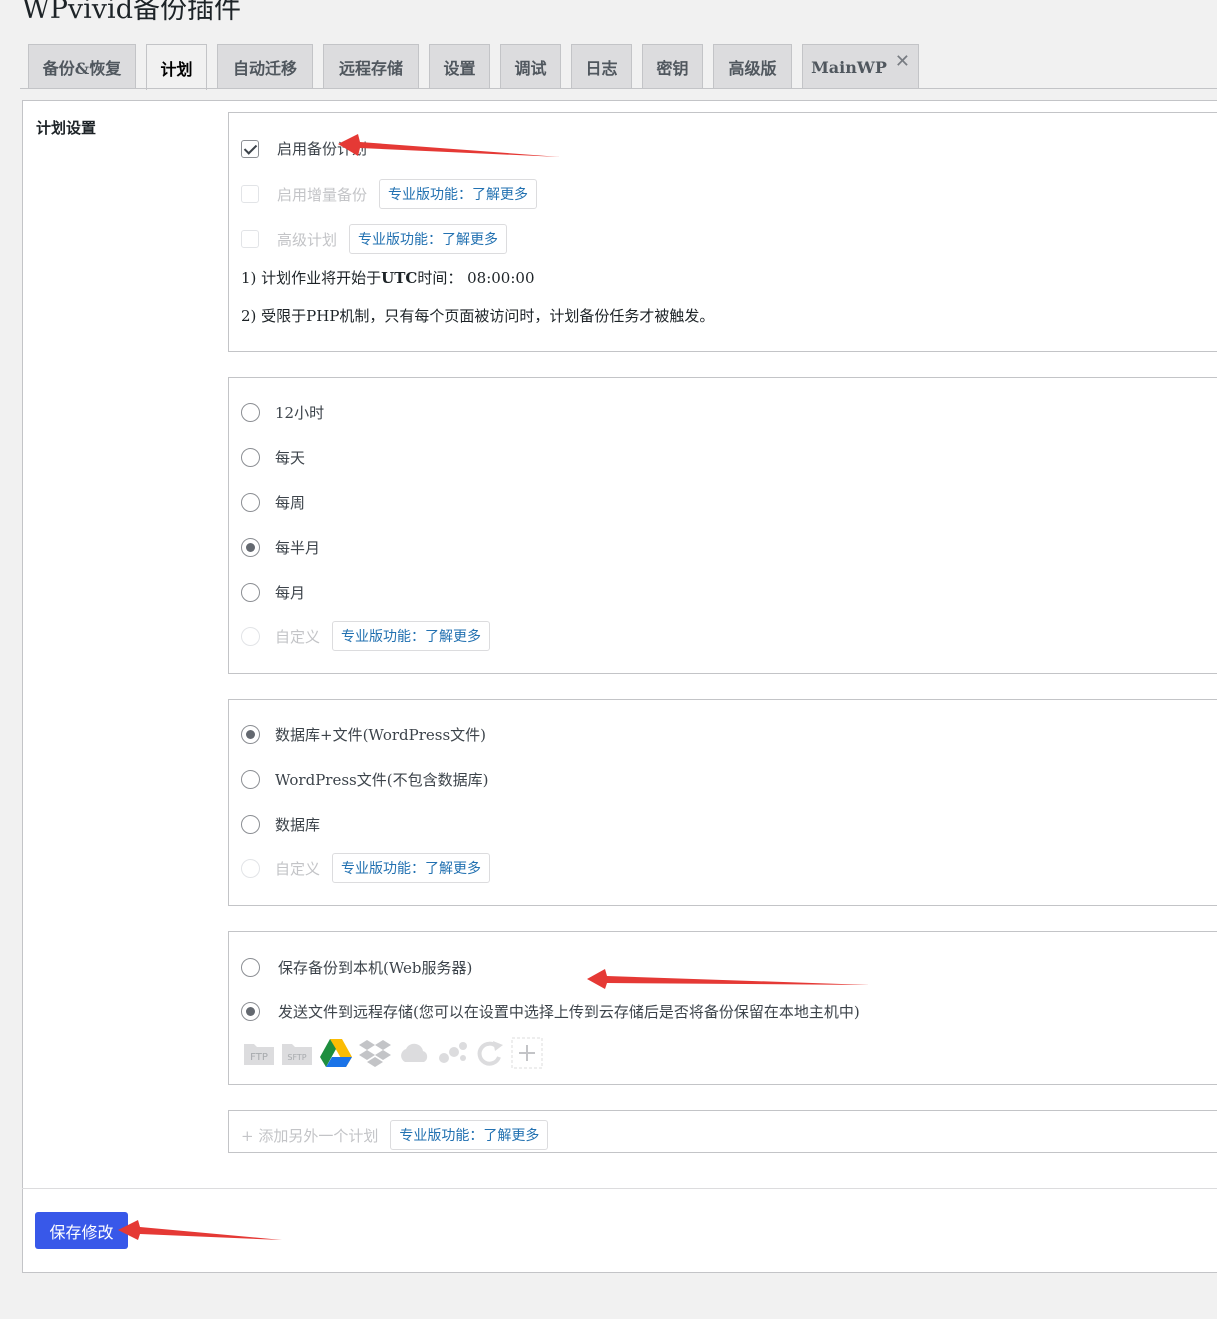 Image resolution: width=1217 pixels, height=1319 pixels. Describe the element at coordinates (81, 1230) in the screenshot. I see `save-button: 保存修改` at that location.